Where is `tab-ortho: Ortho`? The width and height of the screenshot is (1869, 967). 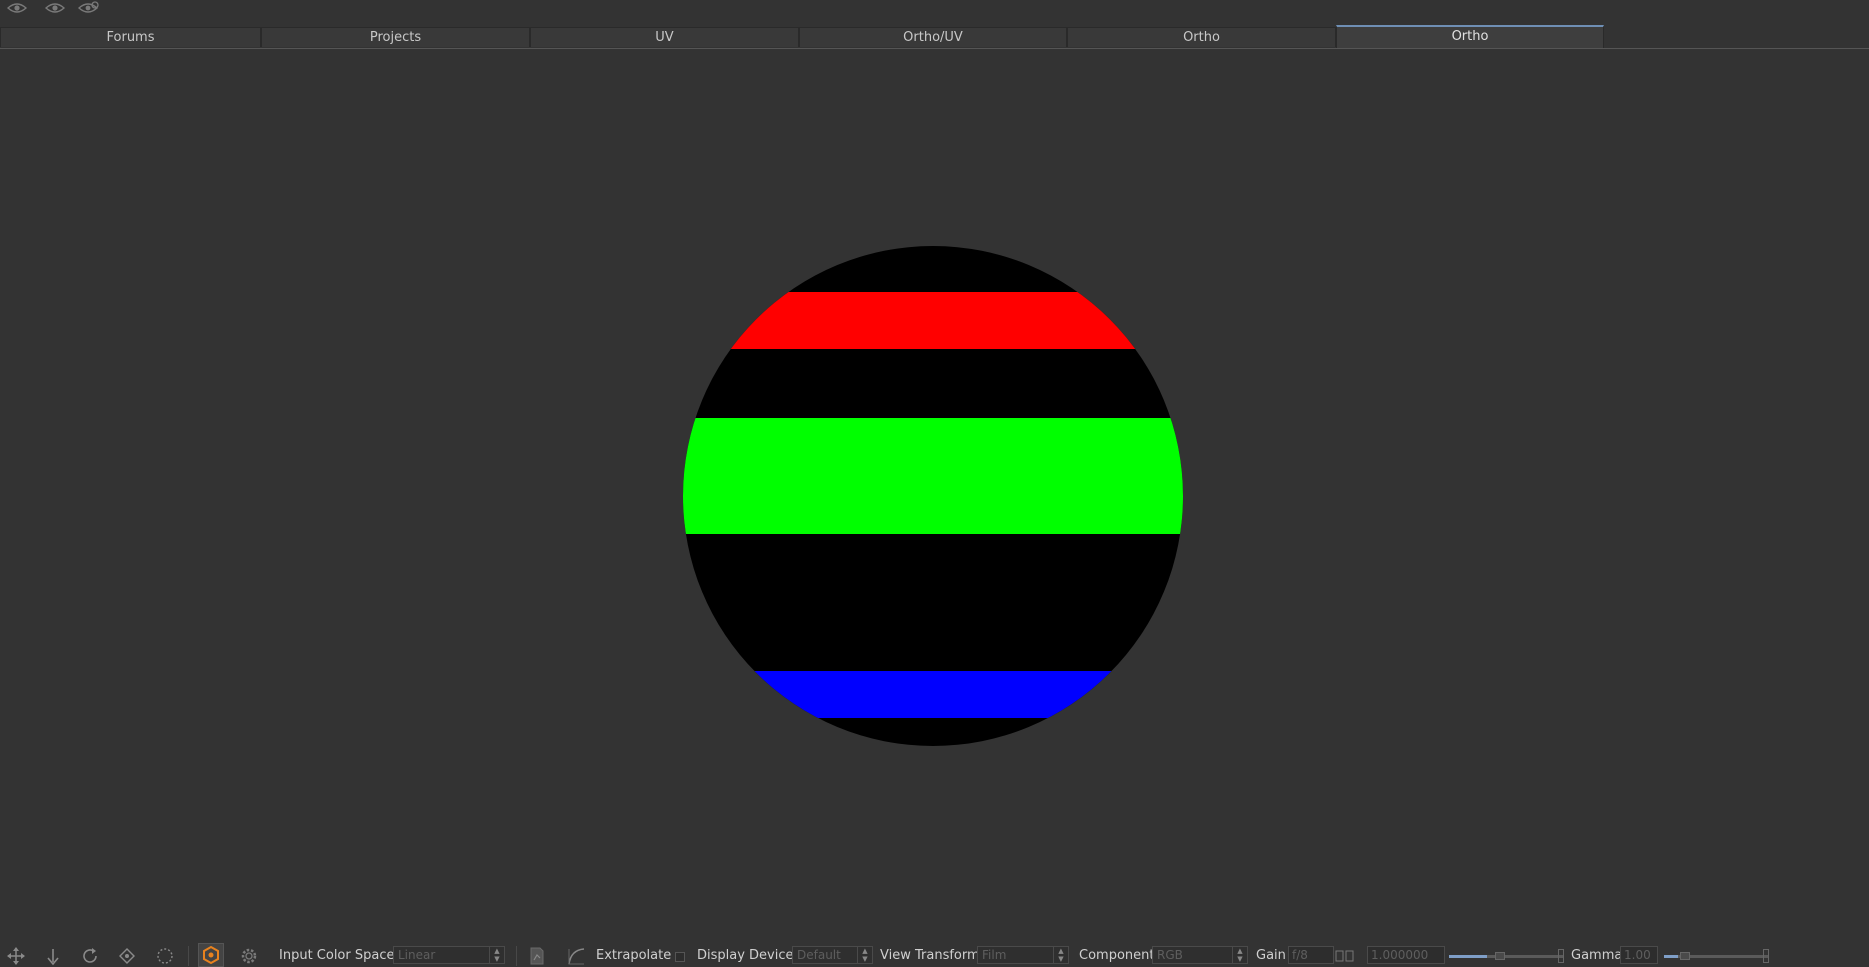 tab-ortho: Ortho is located at coordinates (1201, 37).